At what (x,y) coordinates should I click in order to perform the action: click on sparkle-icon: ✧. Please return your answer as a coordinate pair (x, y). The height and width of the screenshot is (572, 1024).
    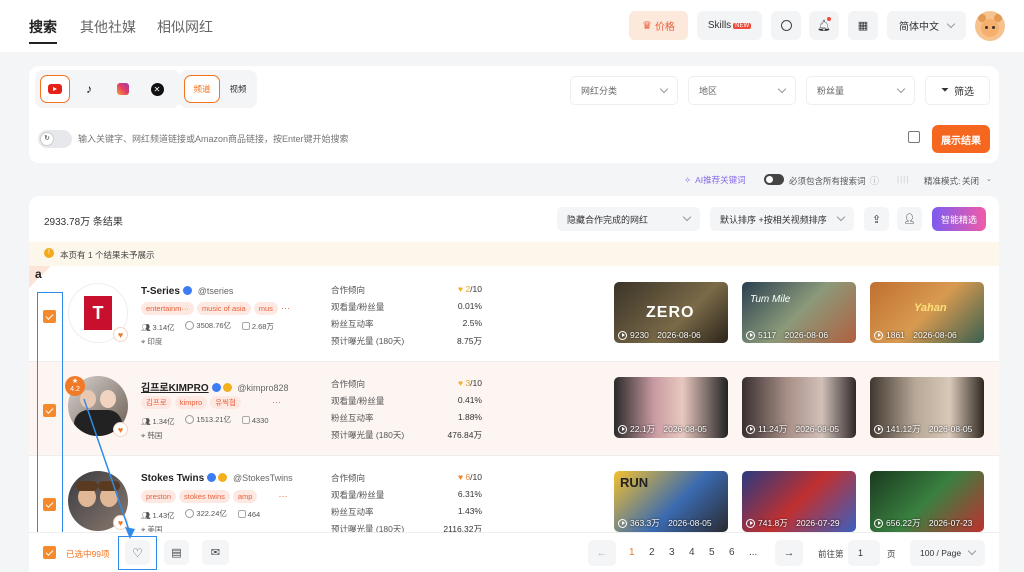
    Looking at the image, I should click on (688, 179).